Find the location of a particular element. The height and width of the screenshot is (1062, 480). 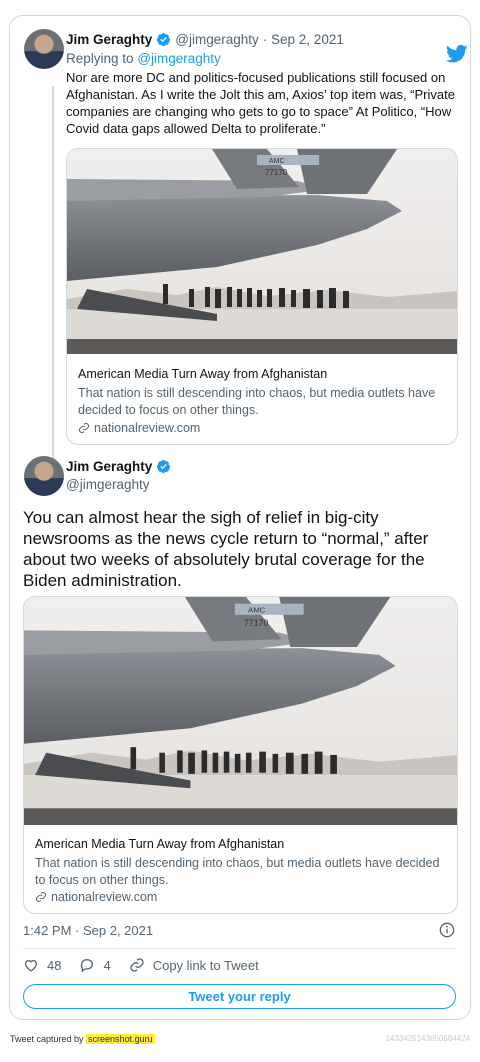

heart-icon is located at coordinates (31, 966).